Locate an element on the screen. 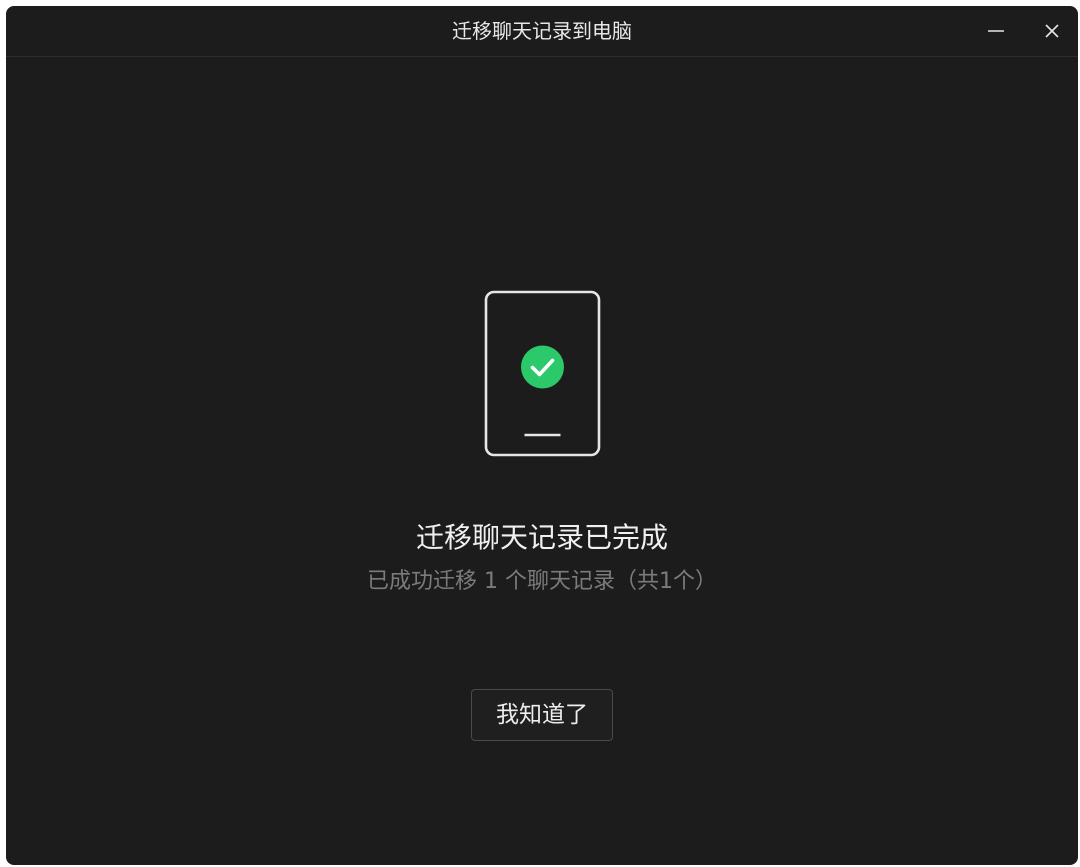 The image size is (1080, 867). status-heading: 迁移聊天记录已完成 is located at coordinates (541, 537).